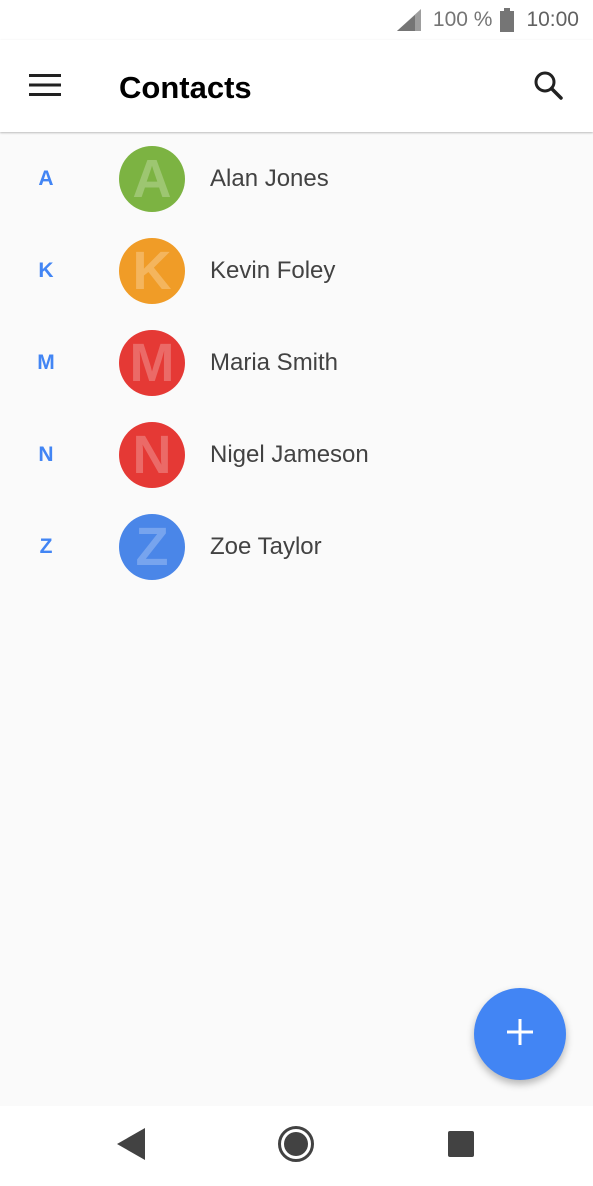 The height and width of the screenshot is (1186, 593). What do you see at coordinates (46, 270) in the screenshot?
I see `section-letter: K` at bounding box center [46, 270].